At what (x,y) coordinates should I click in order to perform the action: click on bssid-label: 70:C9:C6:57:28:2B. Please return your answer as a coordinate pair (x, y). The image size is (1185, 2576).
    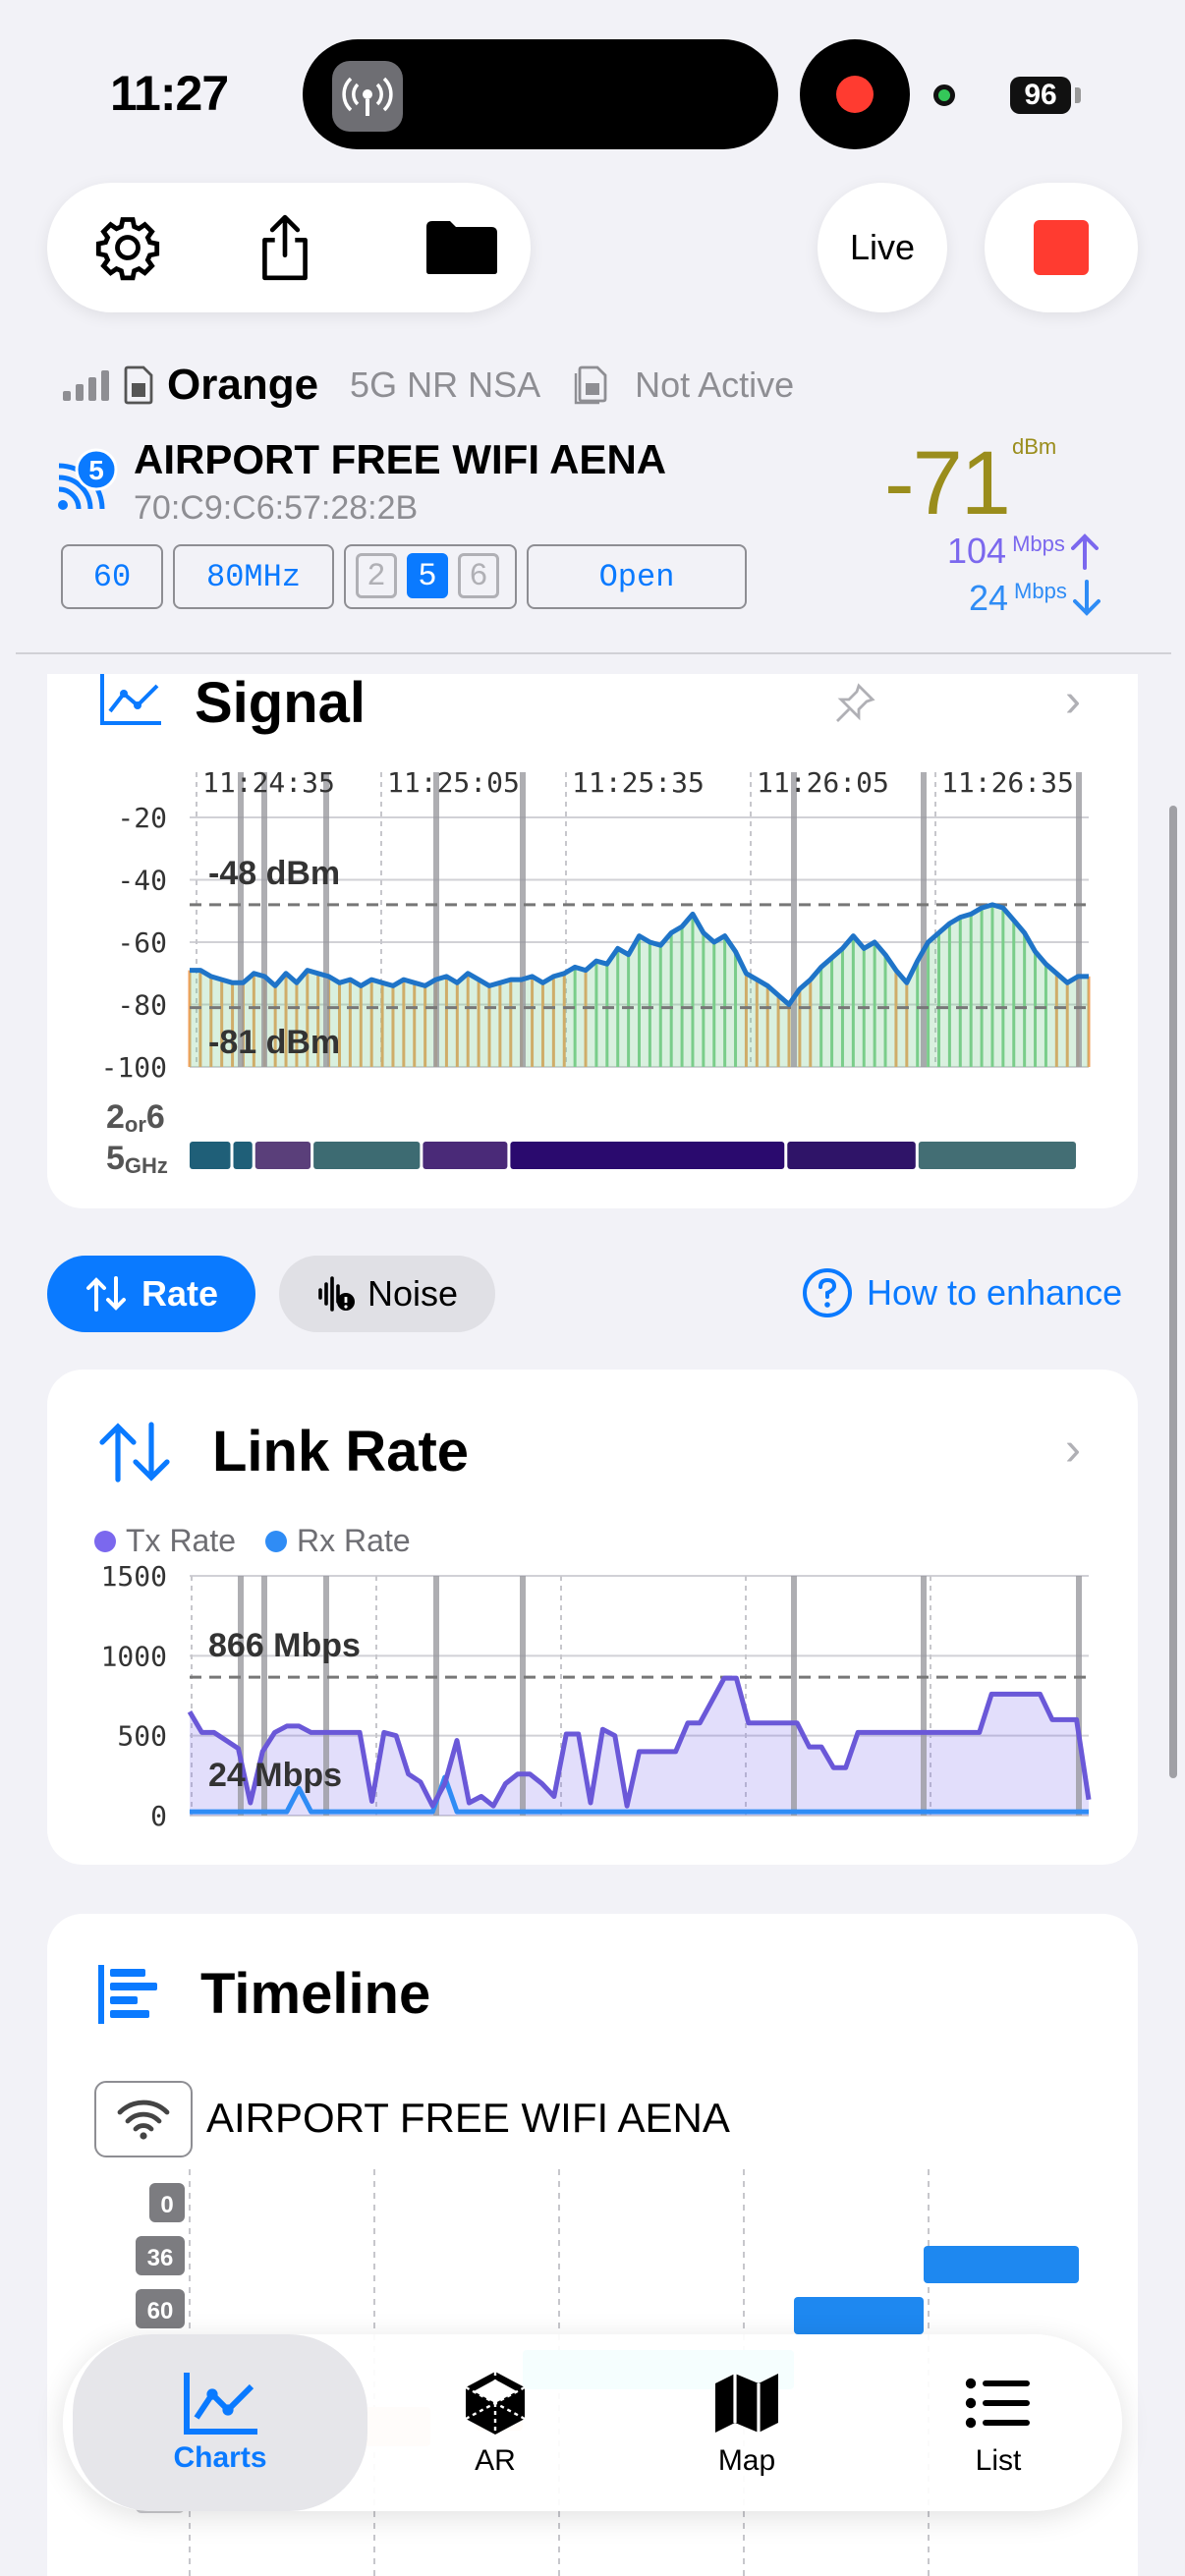
    Looking at the image, I should click on (277, 508).